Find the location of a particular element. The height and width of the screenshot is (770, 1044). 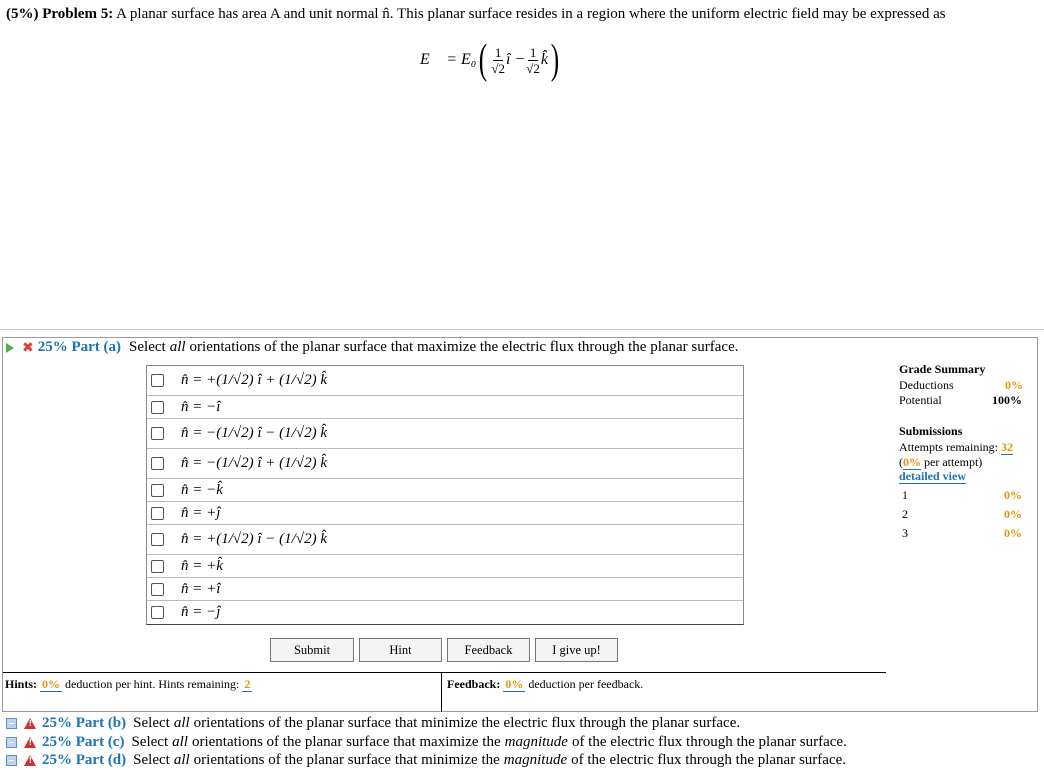

detailed-view-text: detailed view is located at coordinates (932, 476).